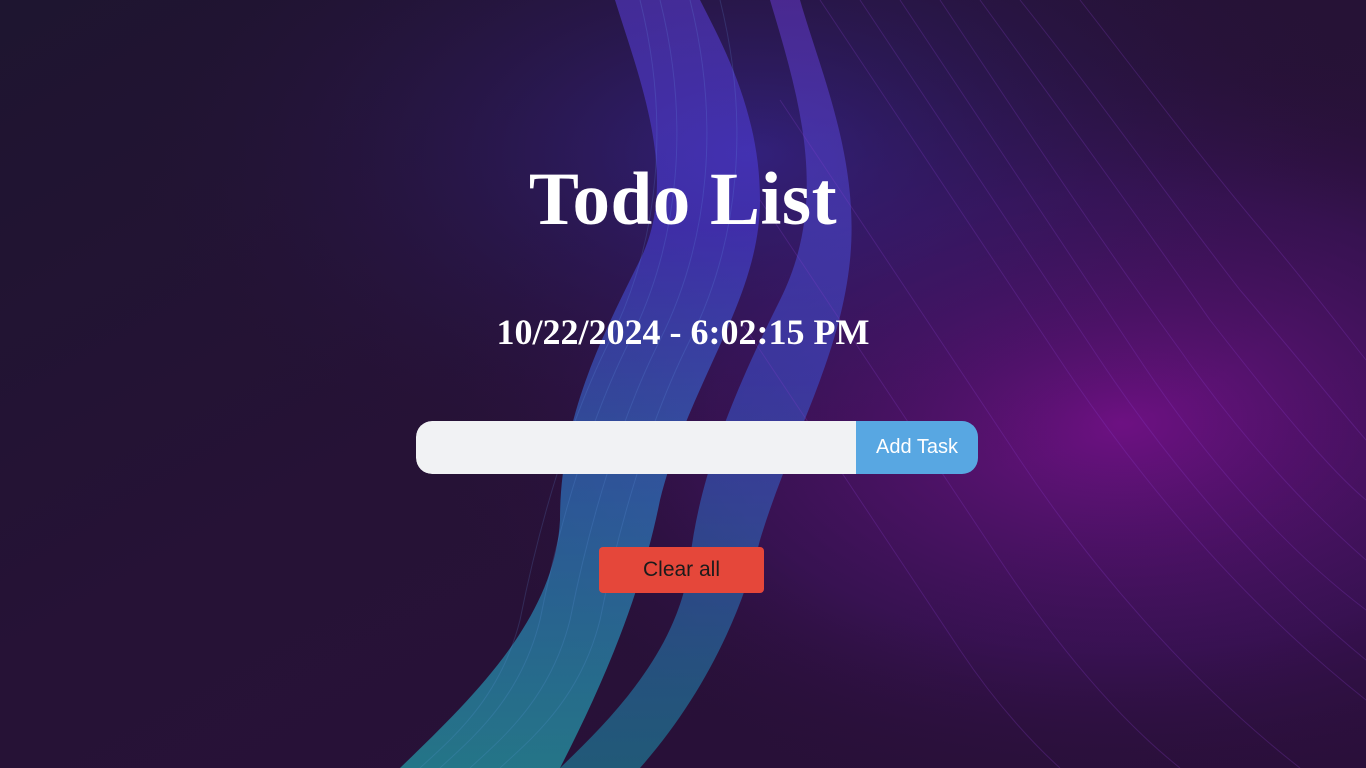  What do you see at coordinates (683, 332) in the screenshot?
I see `current-datetime: 10/22/2024 - 6:02:15 PM` at bounding box center [683, 332].